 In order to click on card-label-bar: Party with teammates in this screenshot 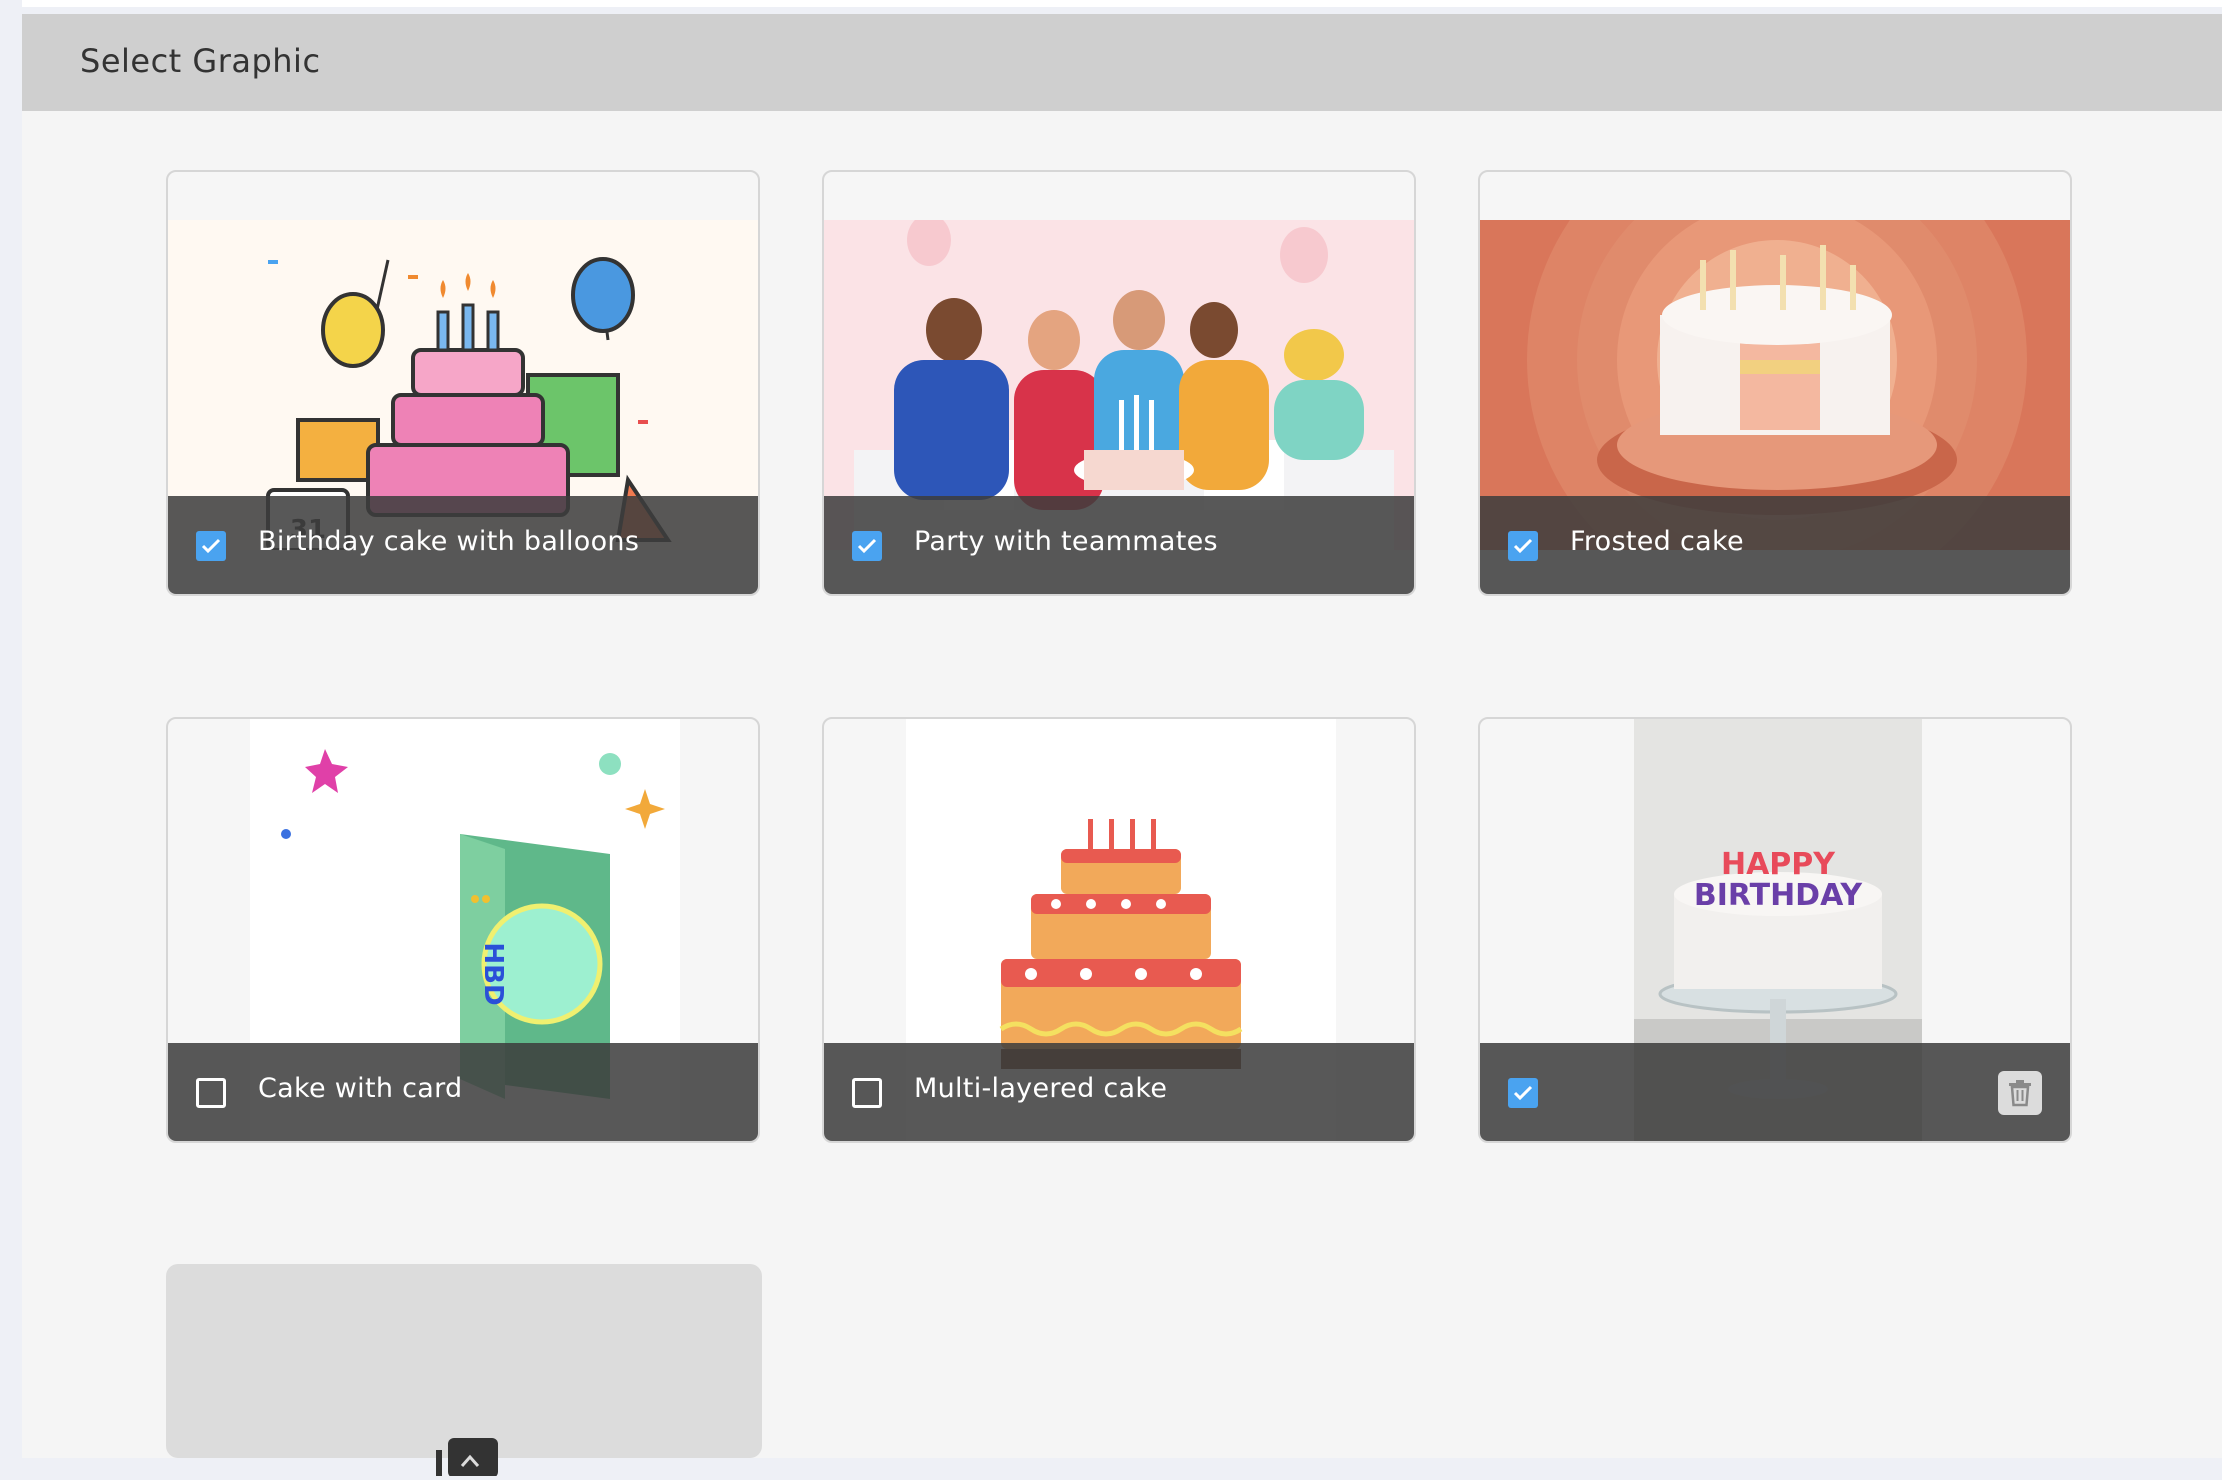, I will do `click(1119, 545)`.